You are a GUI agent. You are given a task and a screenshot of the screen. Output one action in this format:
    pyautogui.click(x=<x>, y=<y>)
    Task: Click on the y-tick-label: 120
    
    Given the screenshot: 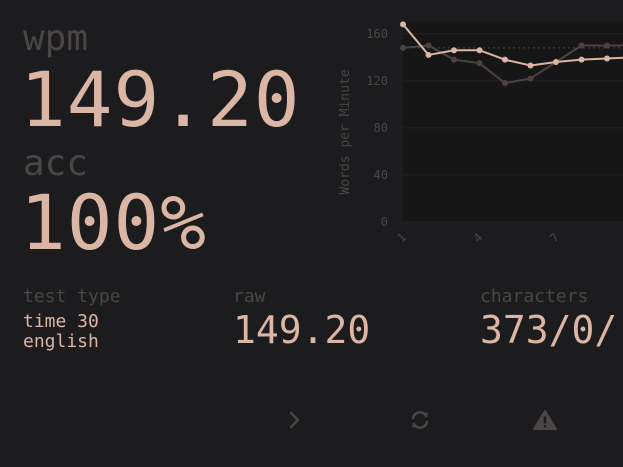 What is the action you would take?
    pyautogui.click(x=377, y=81)
    